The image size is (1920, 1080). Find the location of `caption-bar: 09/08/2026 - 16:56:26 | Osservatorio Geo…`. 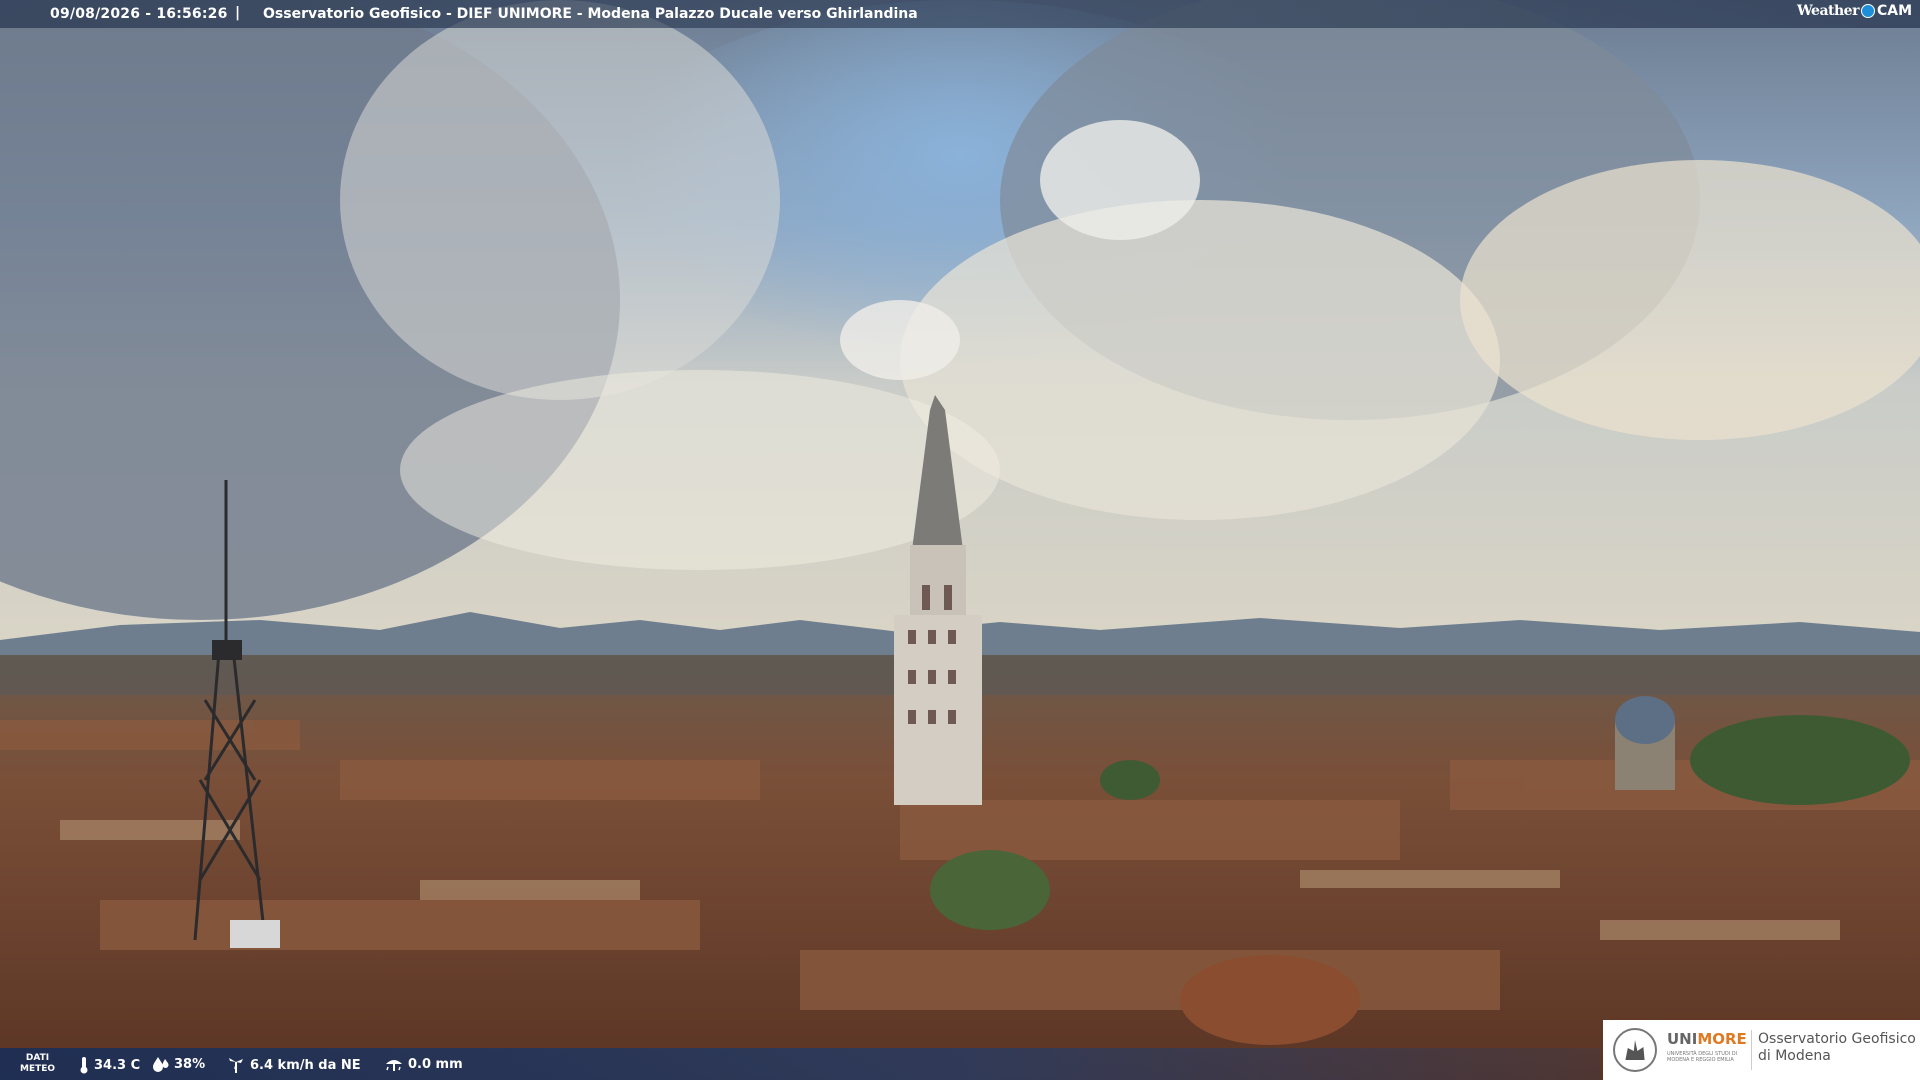

caption-bar: 09/08/2026 - 16:56:26 | Osservatorio Geo… is located at coordinates (960, 14).